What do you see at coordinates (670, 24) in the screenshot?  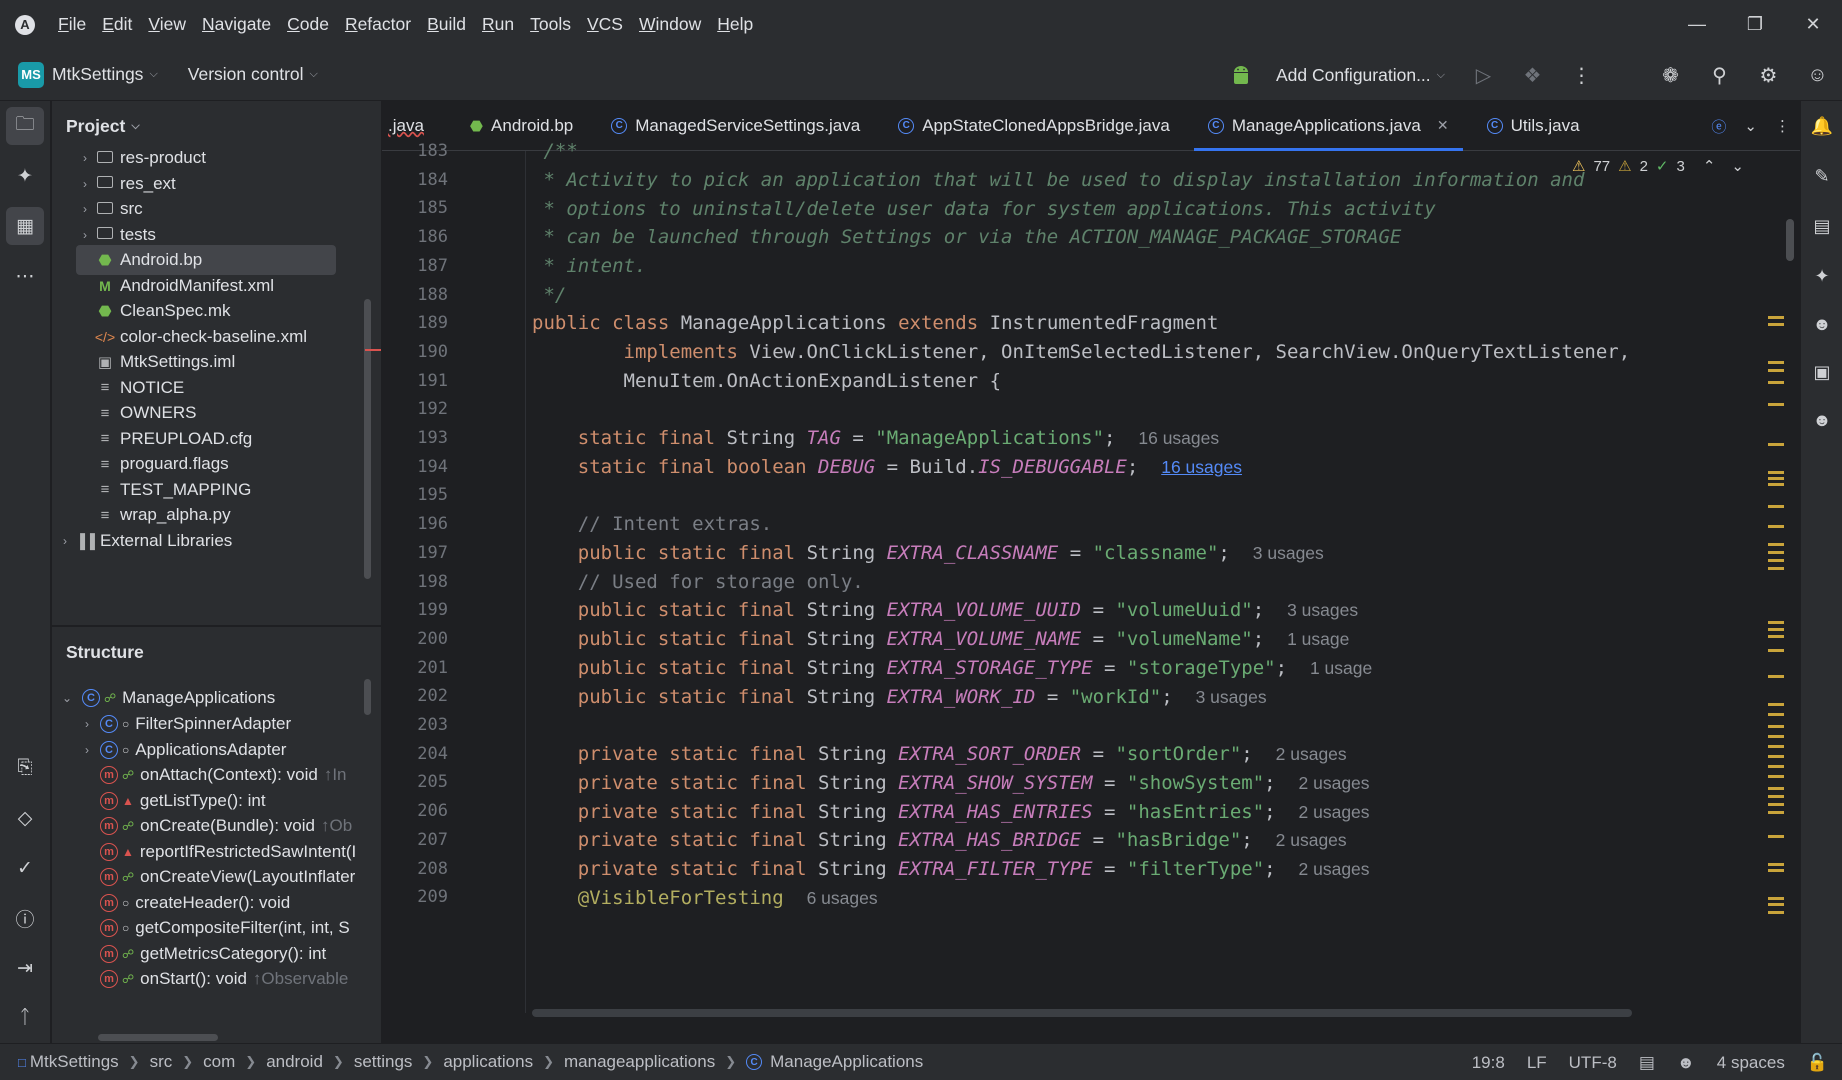 I see `menu-item: Window` at bounding box center [670, 24].